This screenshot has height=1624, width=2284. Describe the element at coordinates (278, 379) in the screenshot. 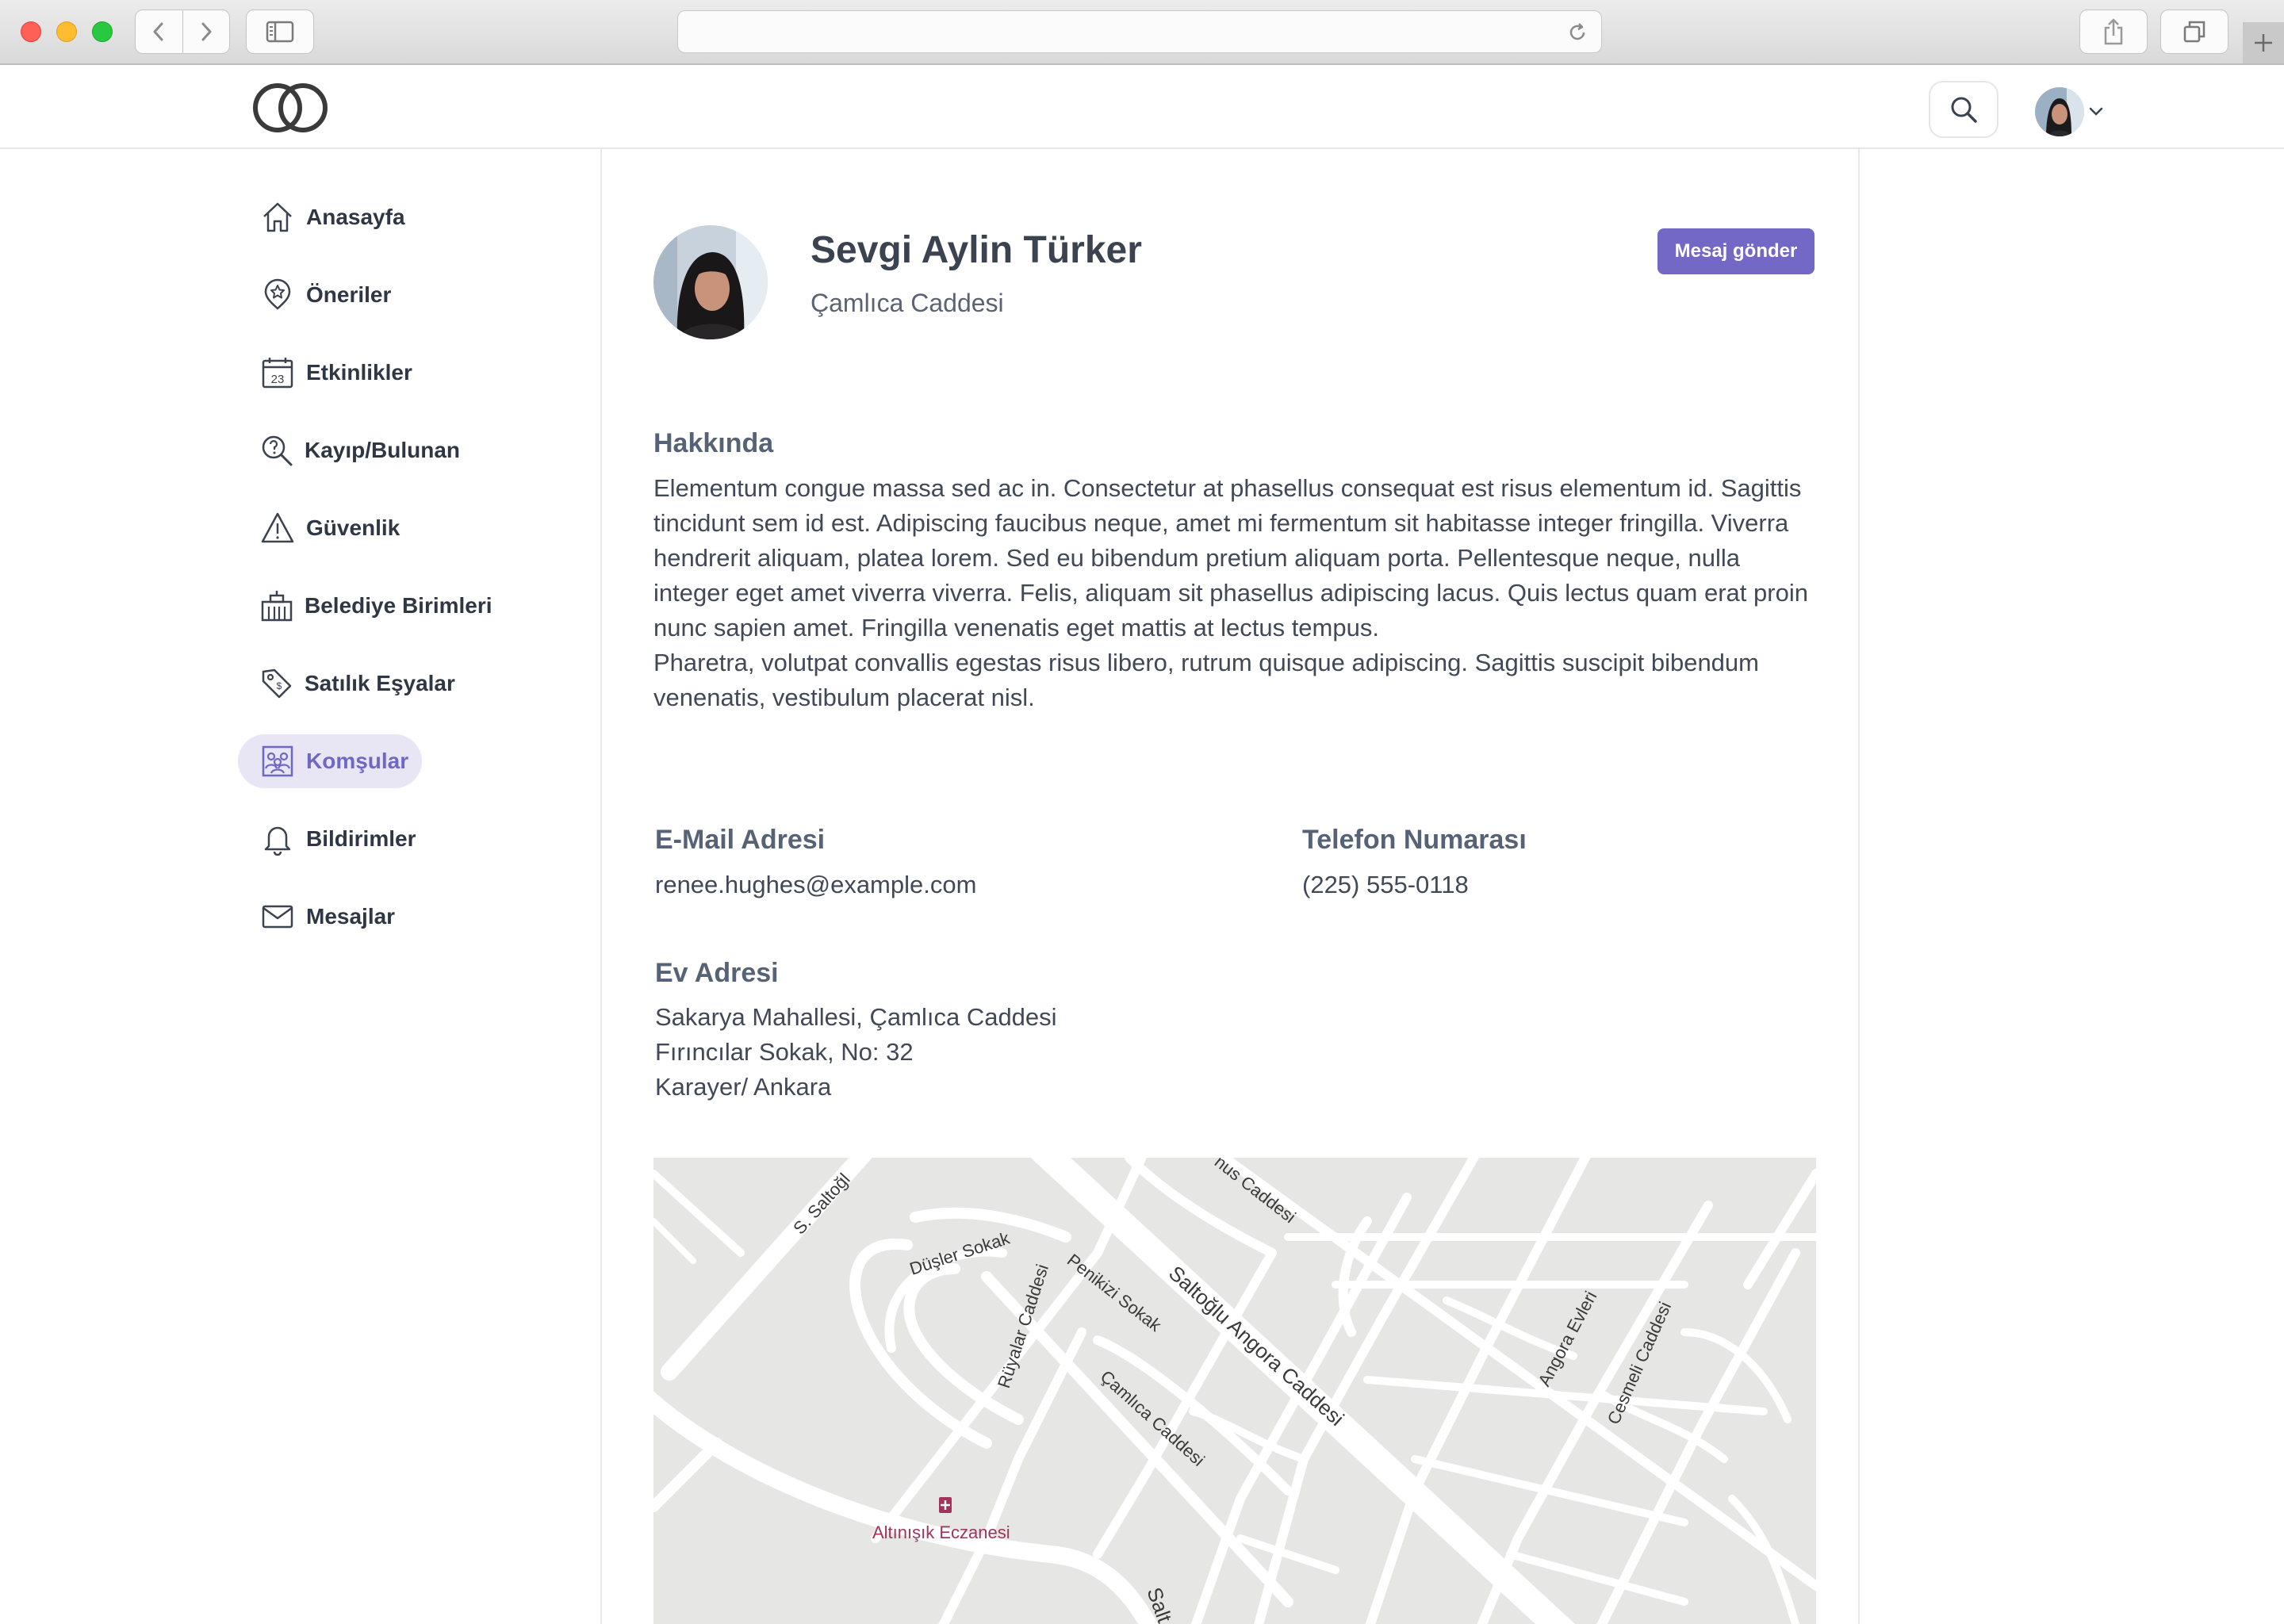

I see `calendar-day: 23` at that location.